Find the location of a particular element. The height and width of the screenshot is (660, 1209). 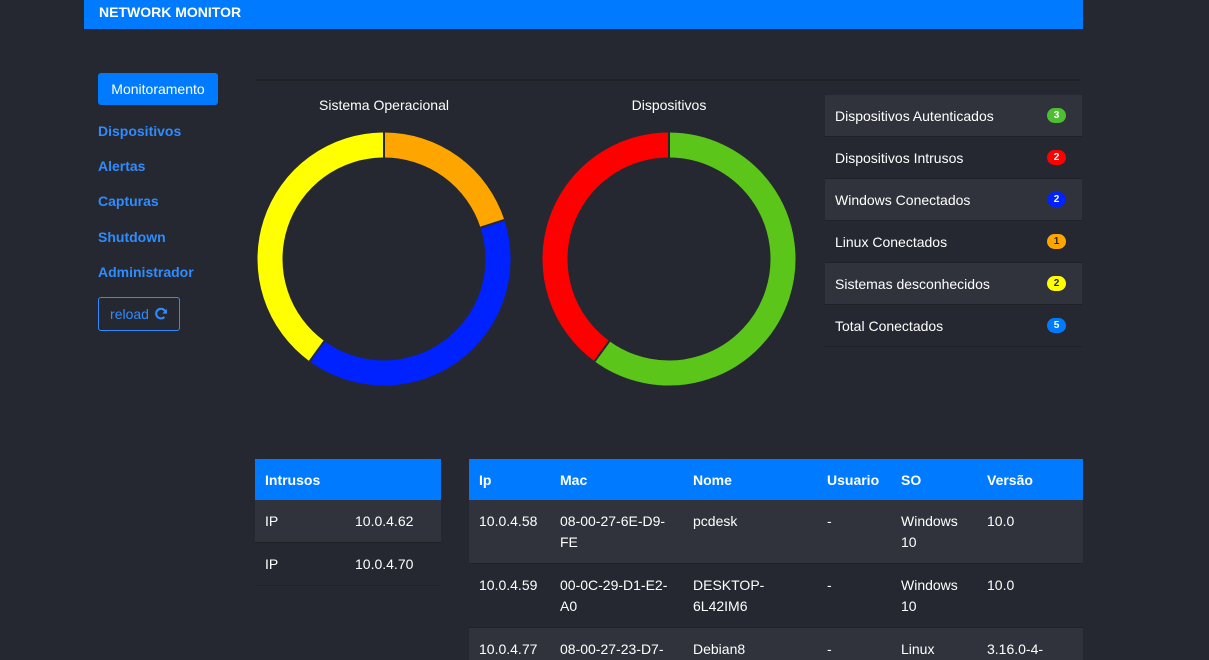

table-cell: 10.0.4.59 is located at coordinates (509, 595).